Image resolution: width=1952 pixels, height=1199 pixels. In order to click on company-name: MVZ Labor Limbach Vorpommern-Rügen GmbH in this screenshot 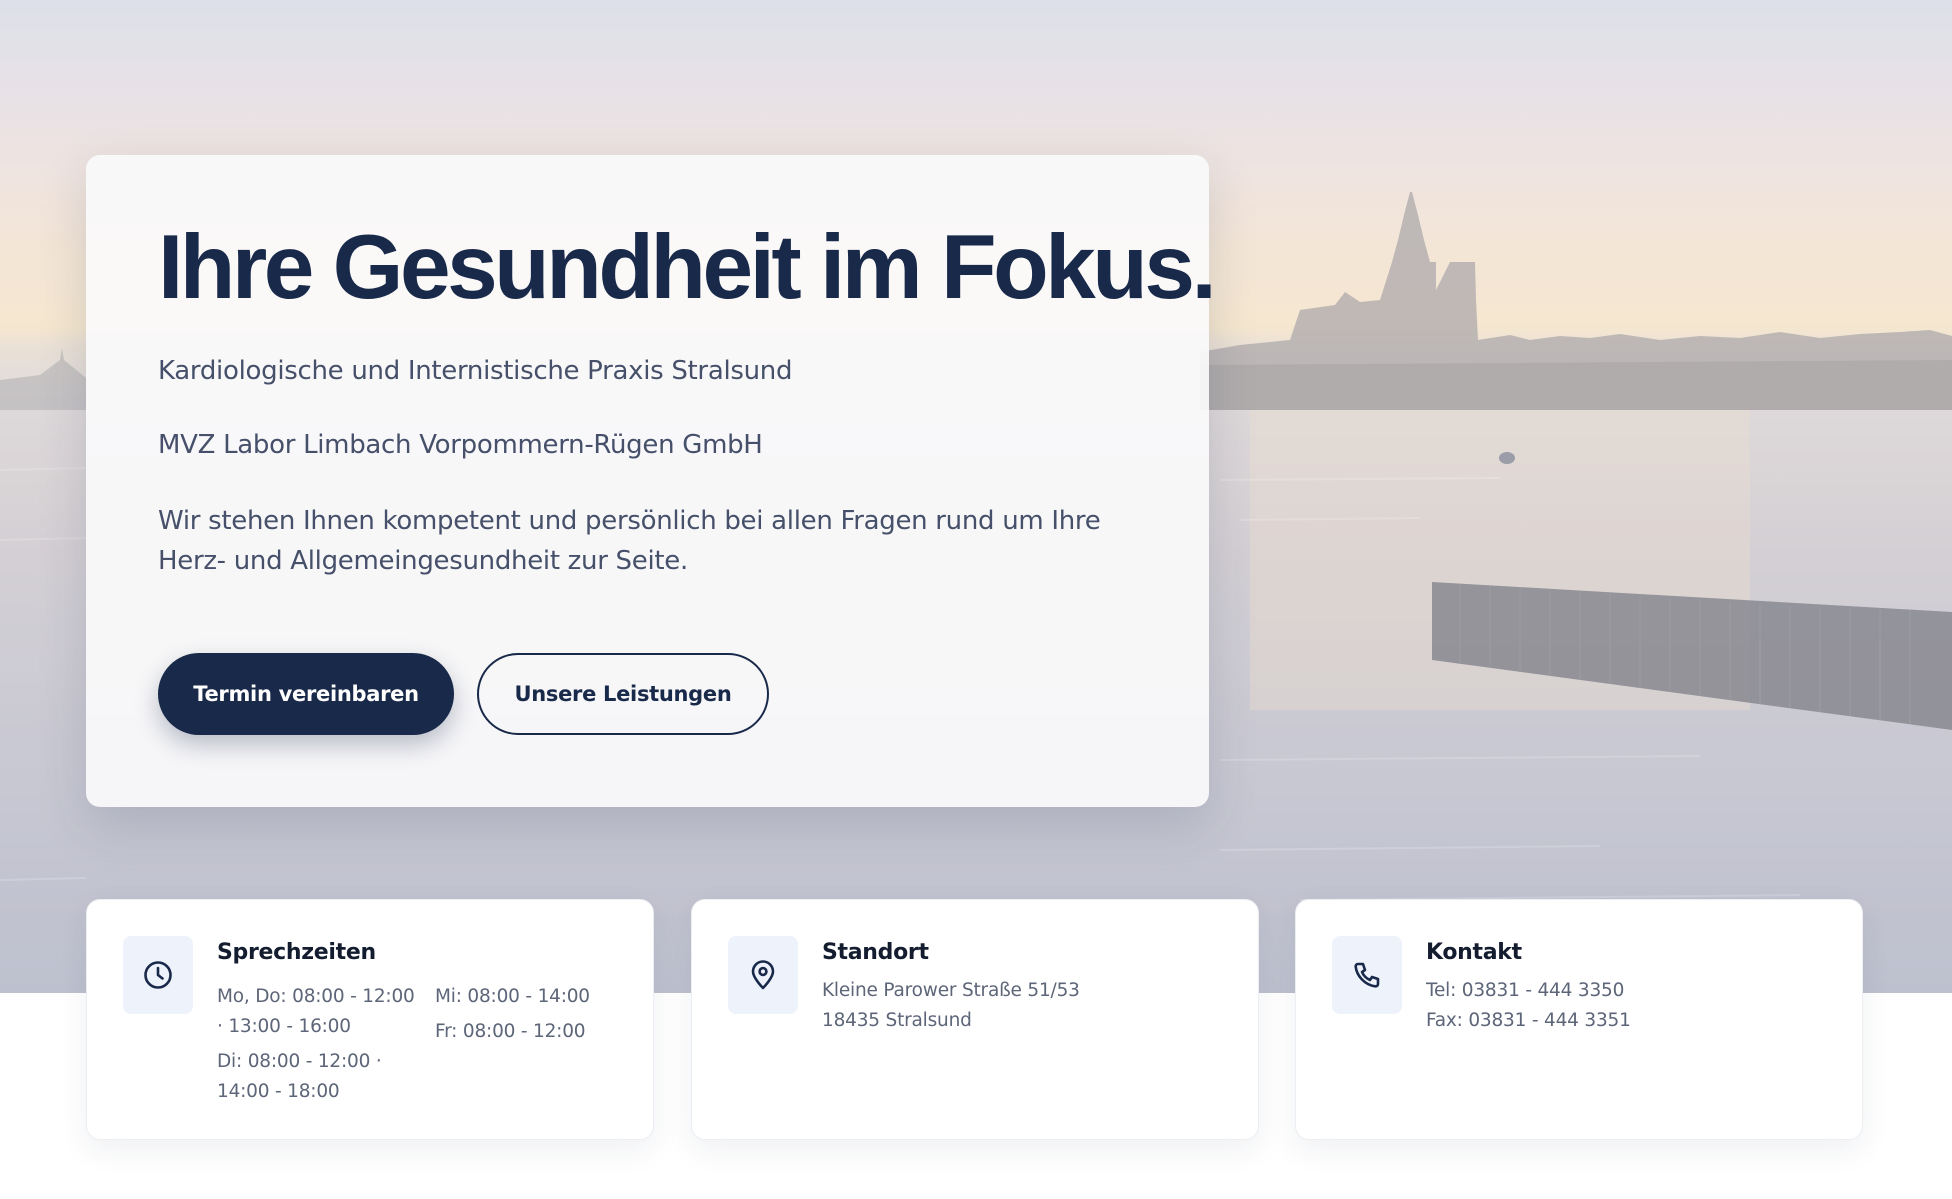, I will do `click(460, 444)`.